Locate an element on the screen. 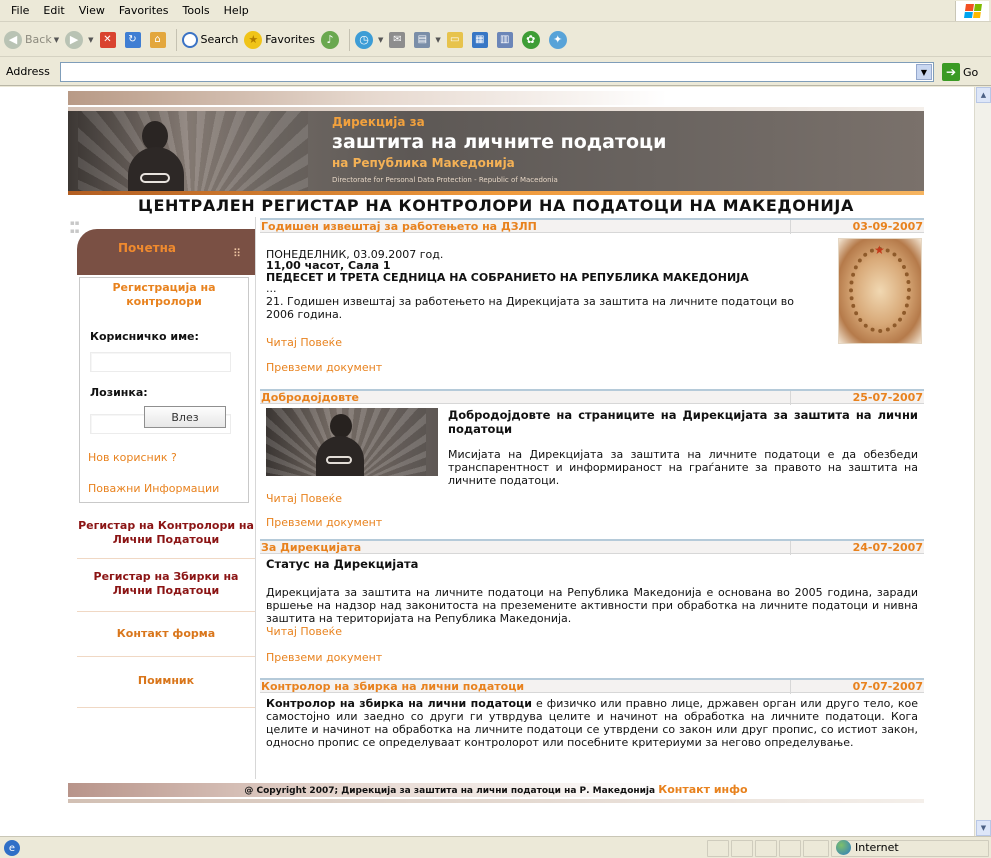 This screenshot has width=991, height=858. home-icon: ⌂ is located at coordinates (157, 39).